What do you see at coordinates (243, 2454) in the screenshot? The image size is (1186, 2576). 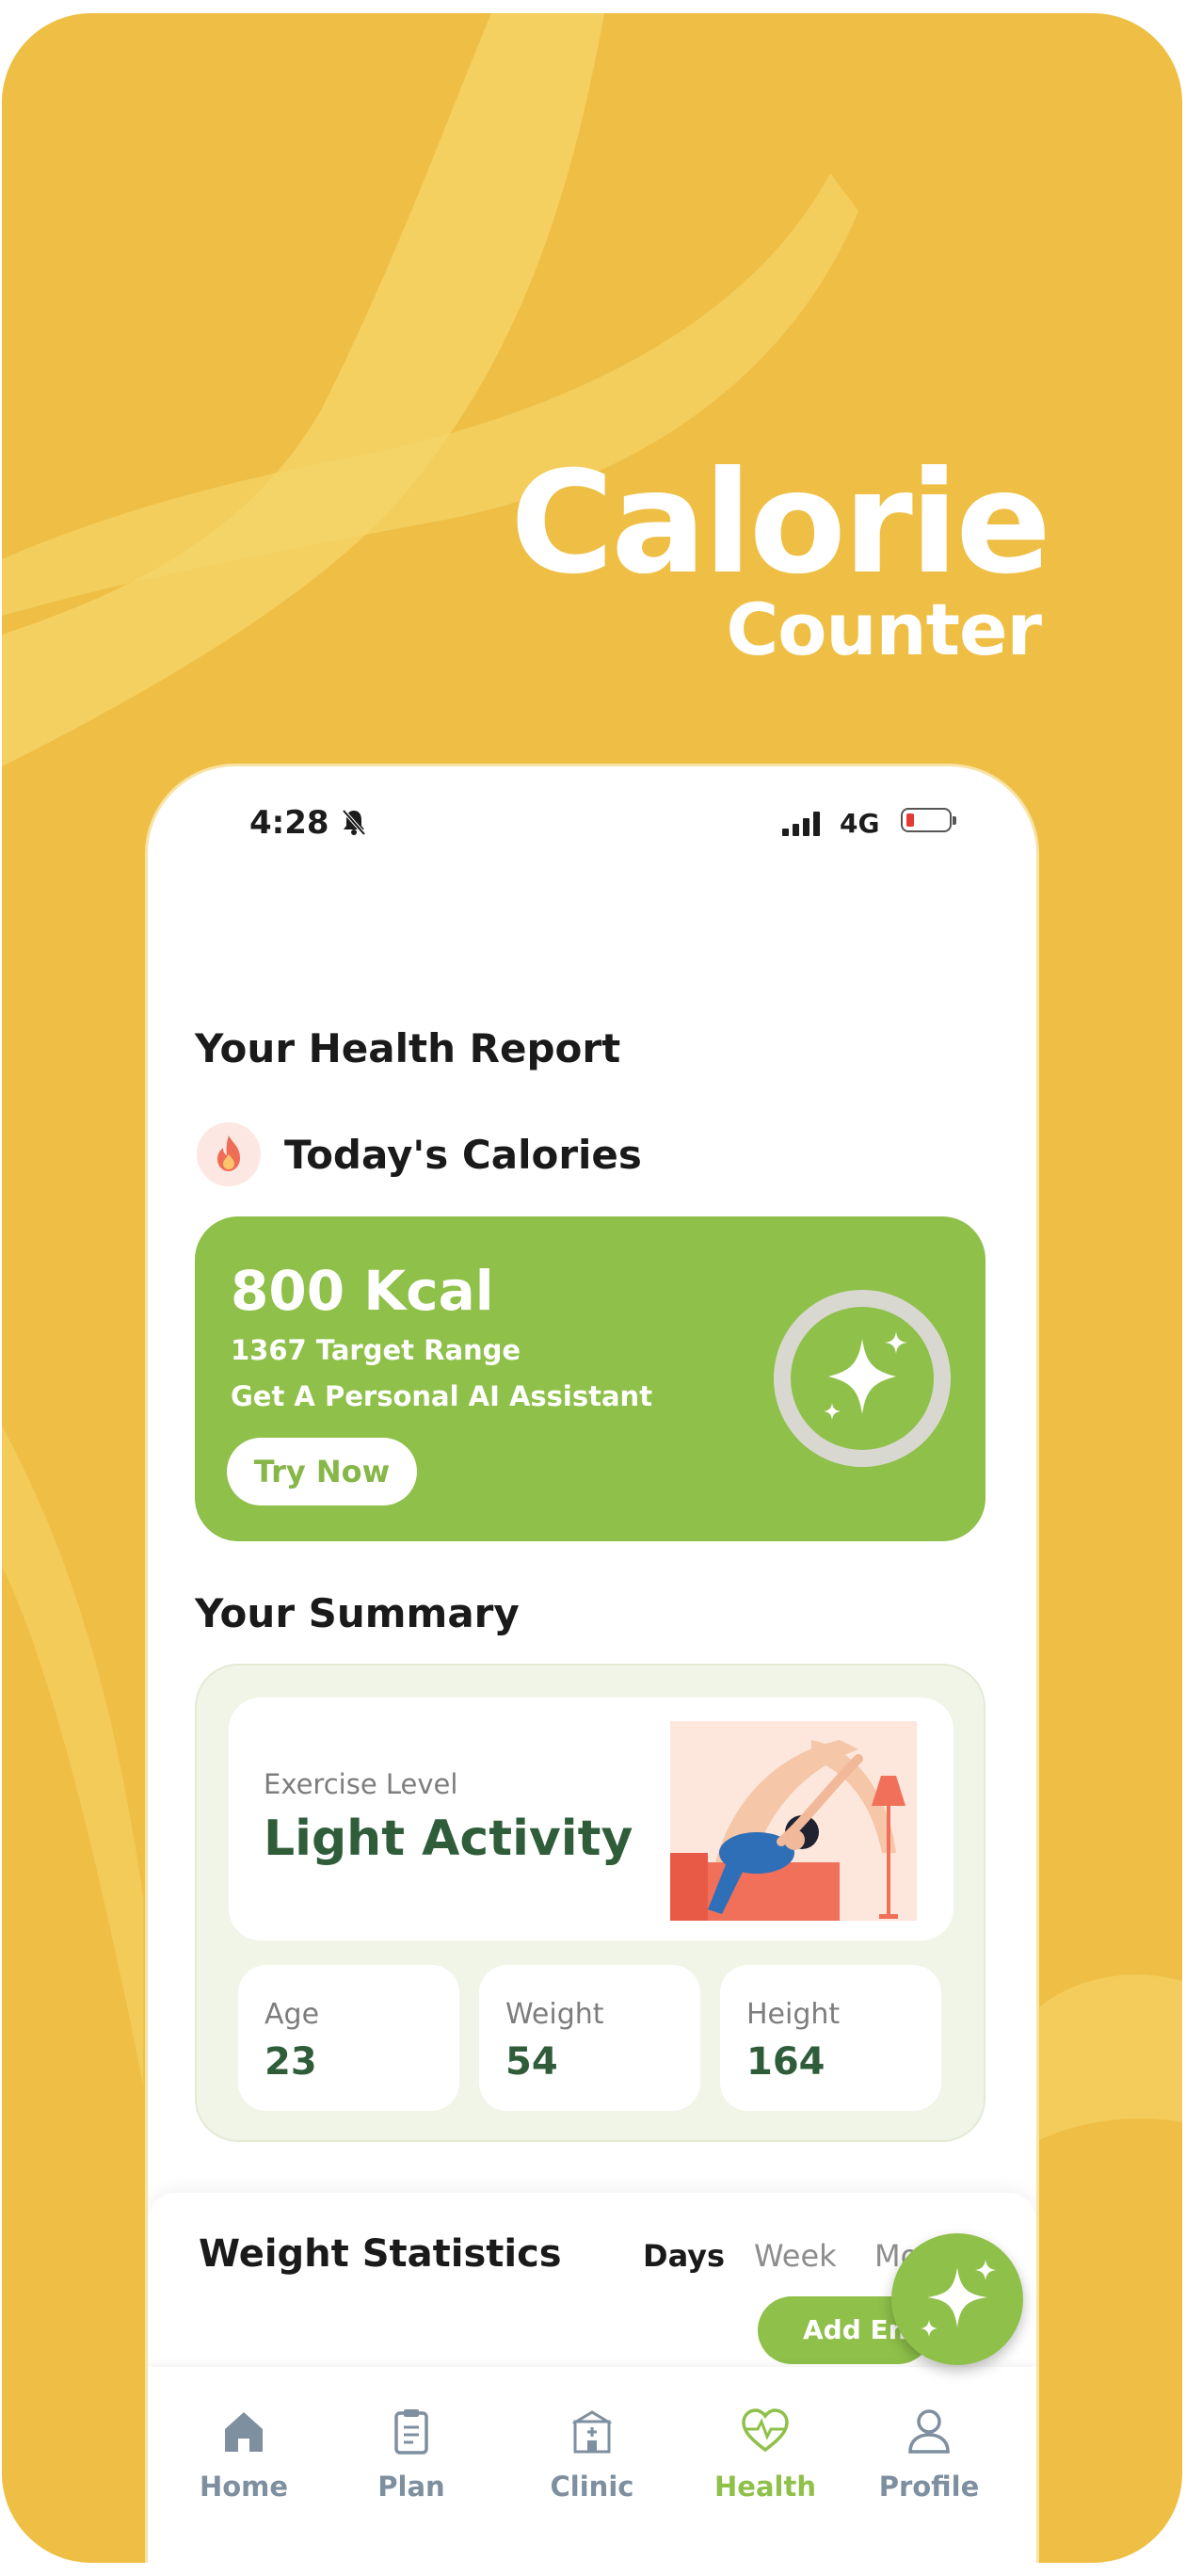 I see `nav-home: Home` at bounding box center [243, 2454].